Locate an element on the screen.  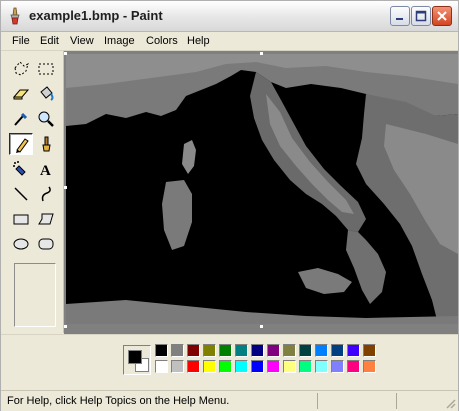
free-form-select-tool is located at coordinates (21, 69).